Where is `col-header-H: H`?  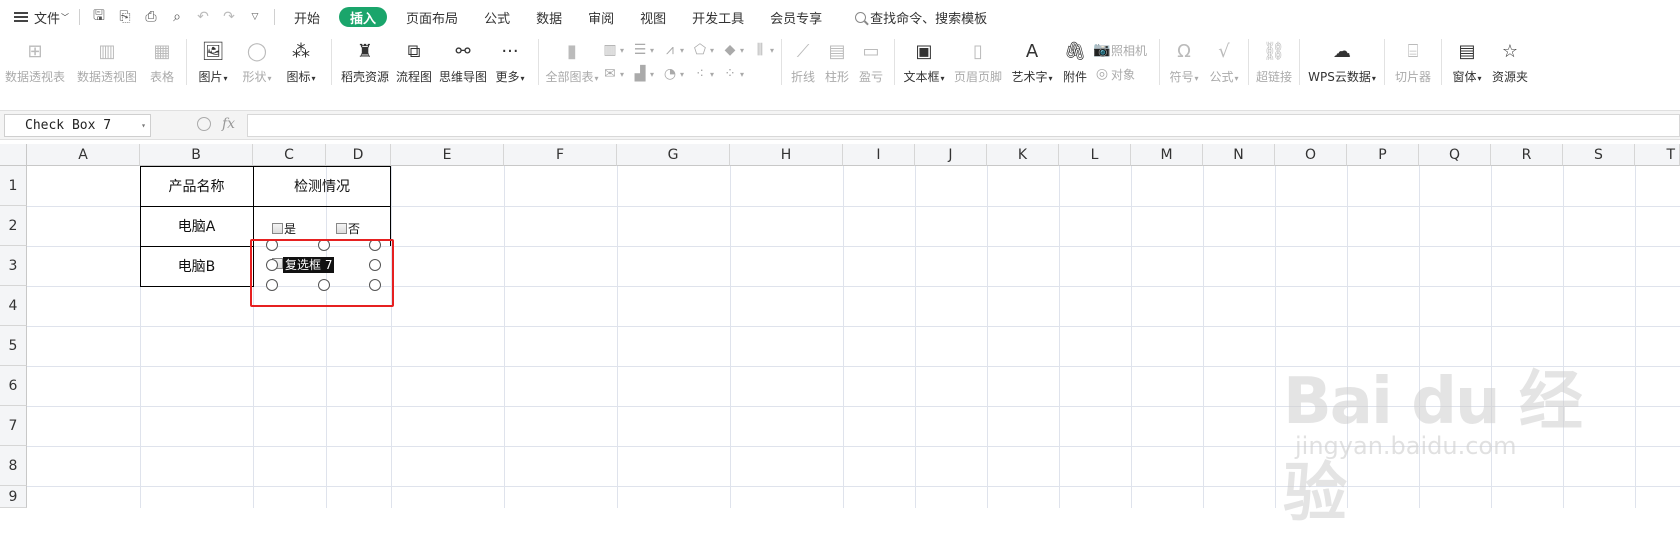 col-header-H: H is located at coordinates (786, 155).